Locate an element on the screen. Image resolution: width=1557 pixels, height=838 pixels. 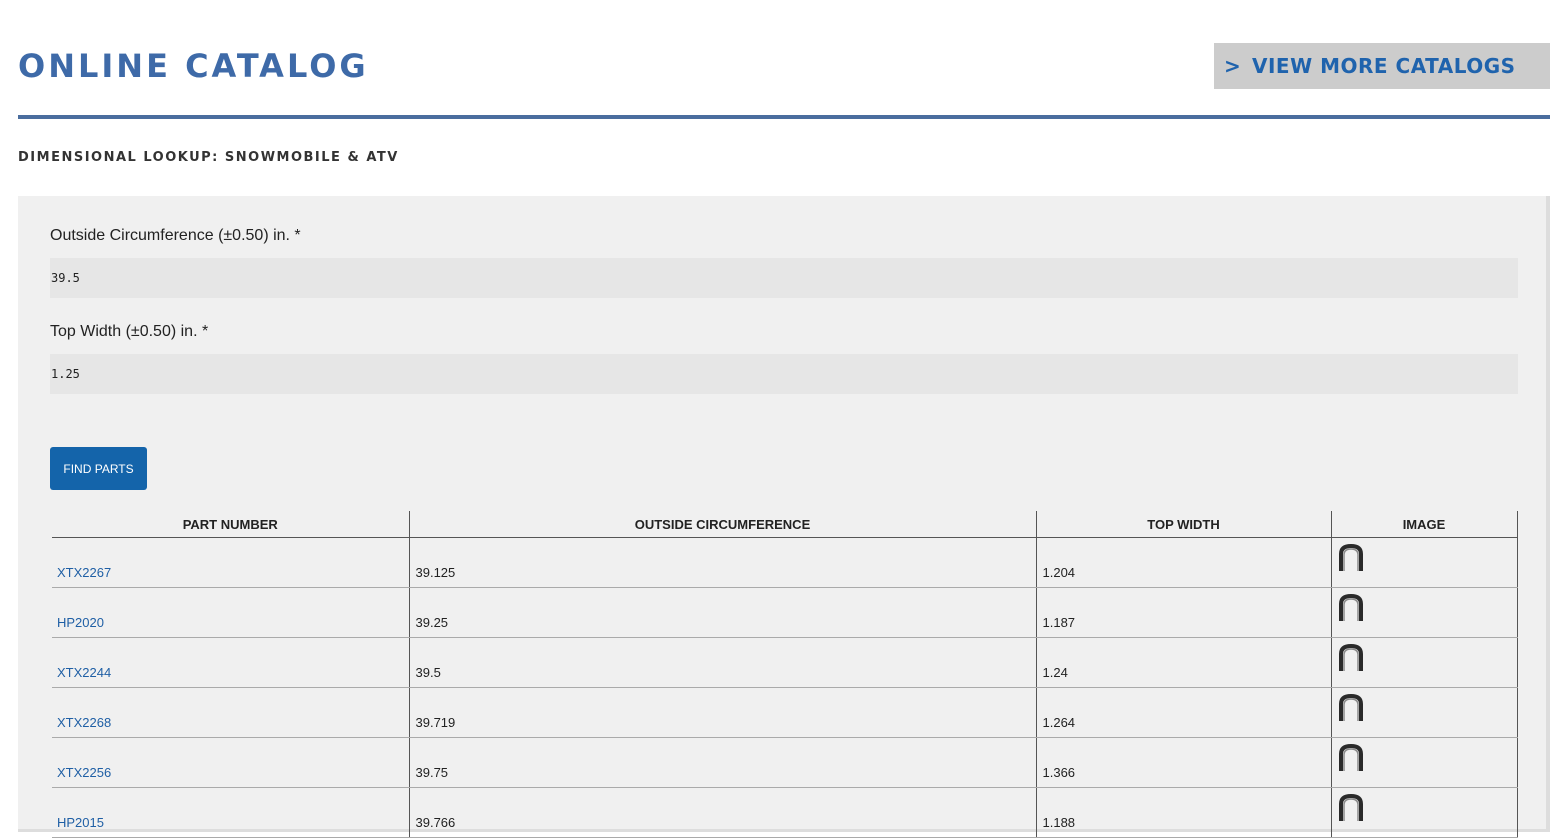
top-width-value: 1.188 is located at coordinates (1059, 822).